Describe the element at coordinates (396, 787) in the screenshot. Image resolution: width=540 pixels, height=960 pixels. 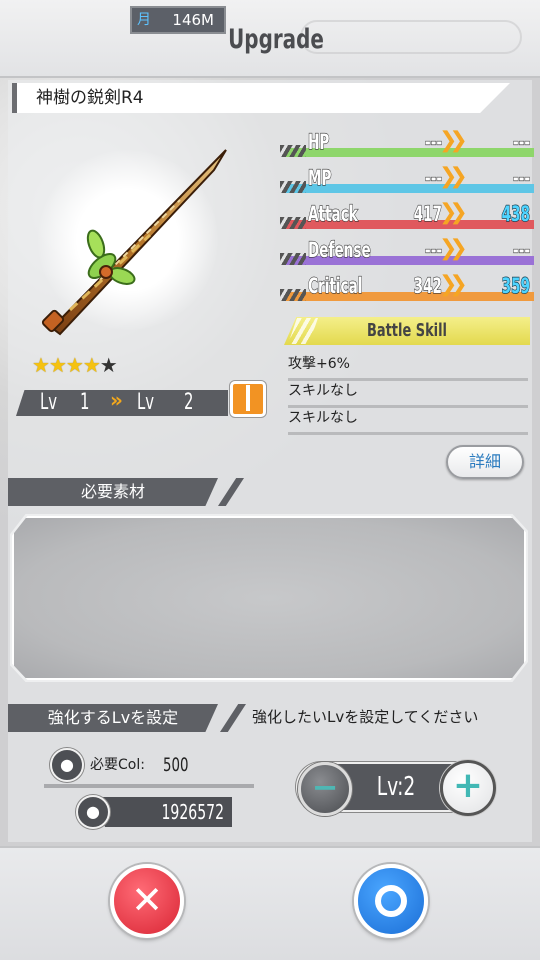
I see `target-level-display: Lv:2` at that location.